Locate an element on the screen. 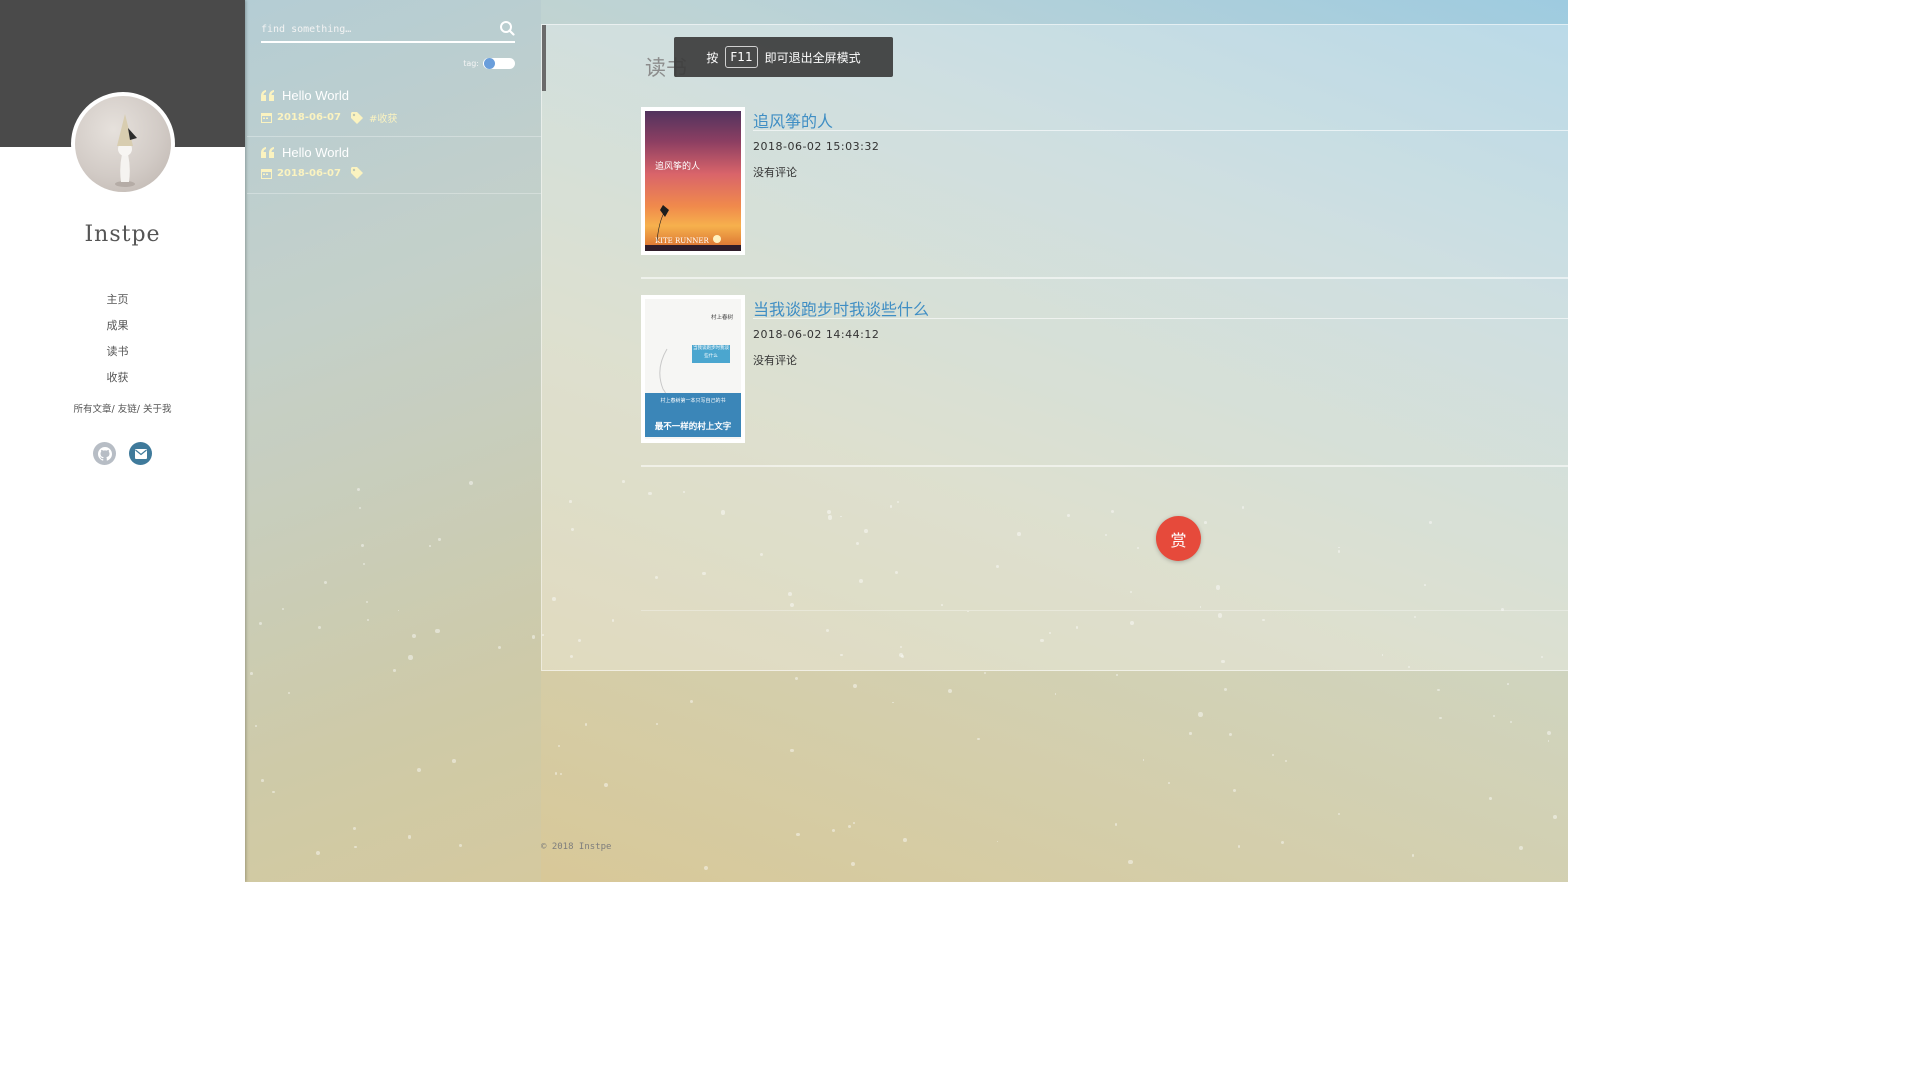 The height and width of the screenshot is (1080, 1920). post-meta: 2018-06-07 is located at coordinates (315, 173).